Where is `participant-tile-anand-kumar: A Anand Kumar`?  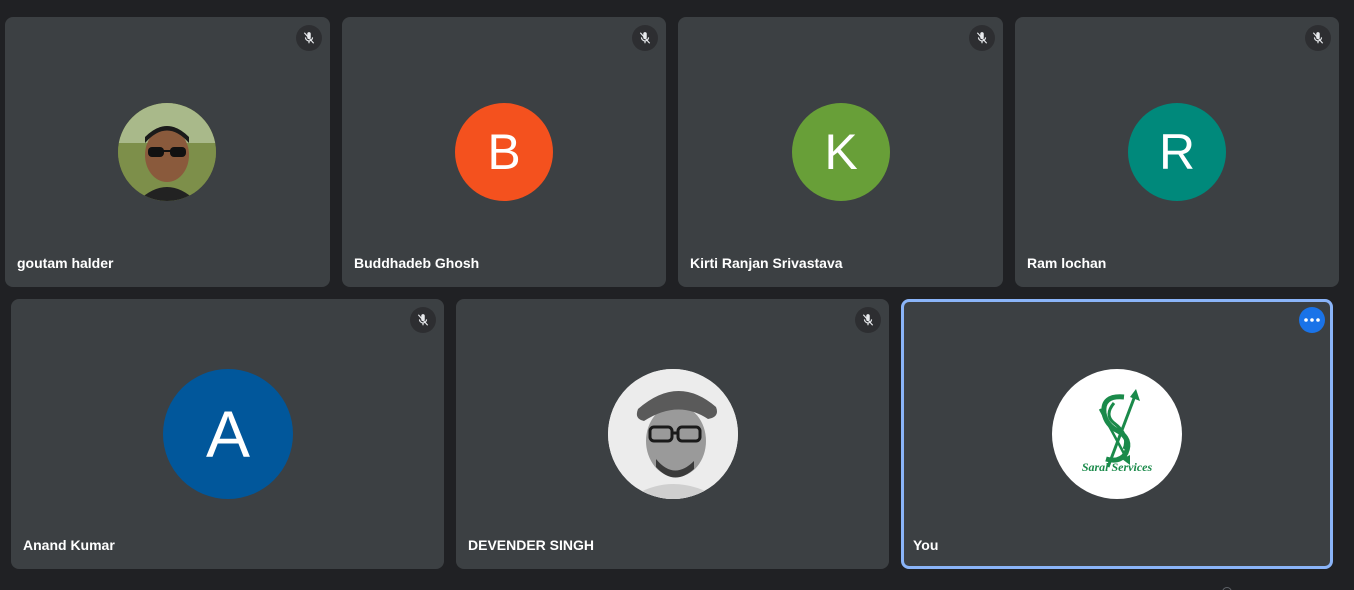
participant-tile-anand-kumar: A Anand Kumar is located at coordinates (227, 434).